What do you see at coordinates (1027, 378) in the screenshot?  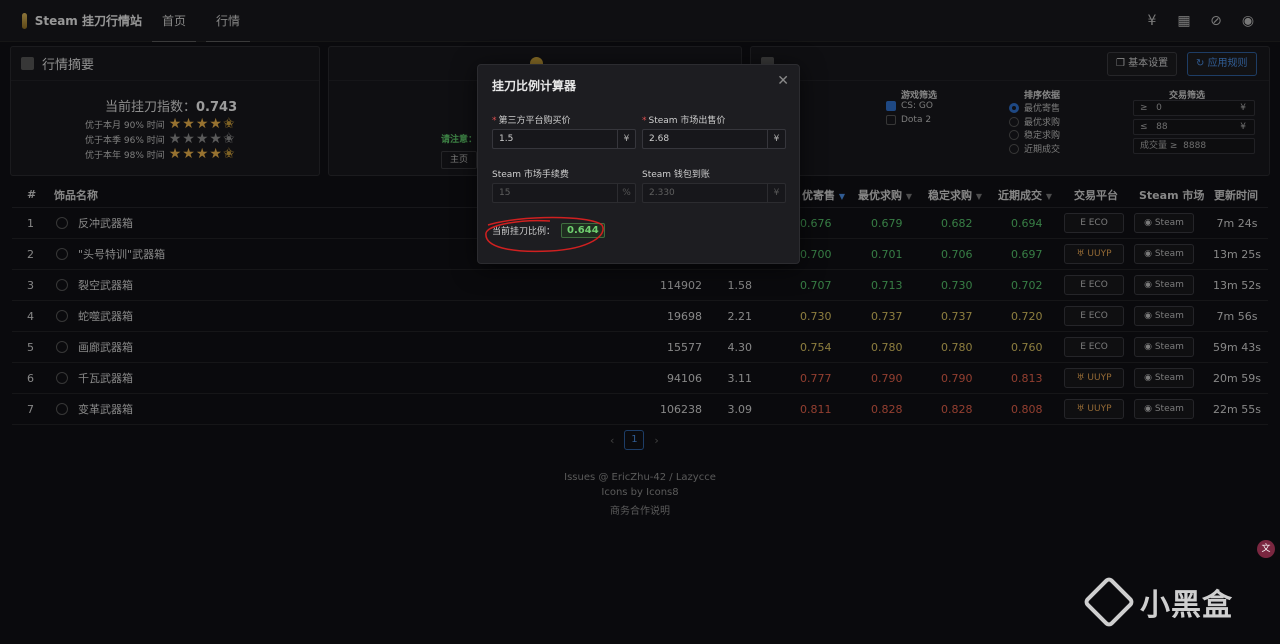 I see `recent-ratio: 0.813` at bounding box center [1027, 378].